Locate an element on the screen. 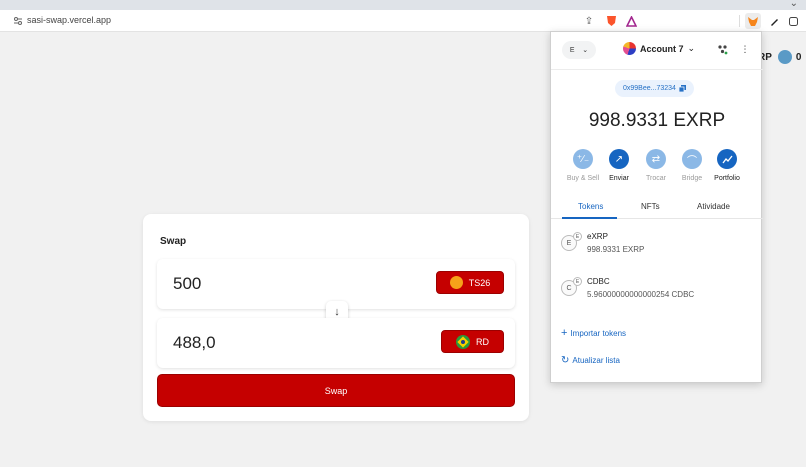 The width and height of the screenshot is (806, 467). from-token-select: TS26 is located at coordinates (470, 282).